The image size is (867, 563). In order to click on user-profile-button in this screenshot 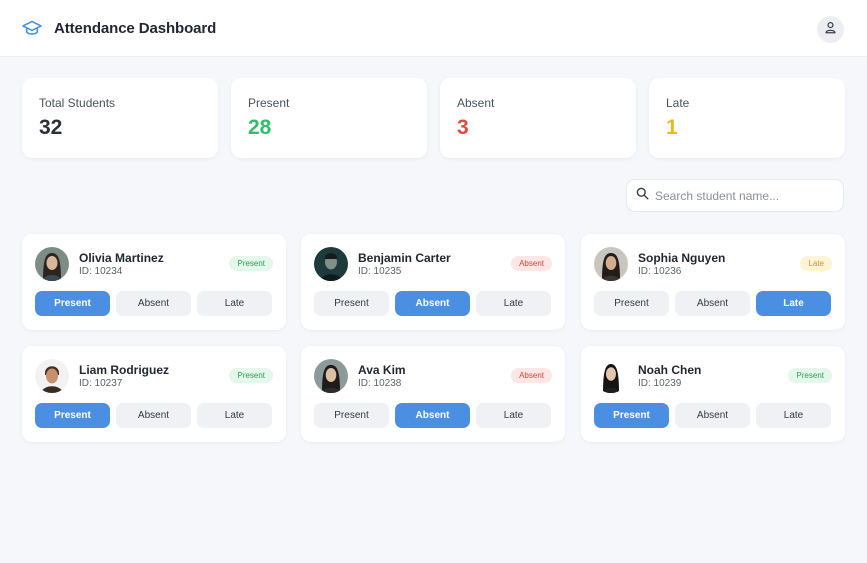, I will do `click(830, 29)`.